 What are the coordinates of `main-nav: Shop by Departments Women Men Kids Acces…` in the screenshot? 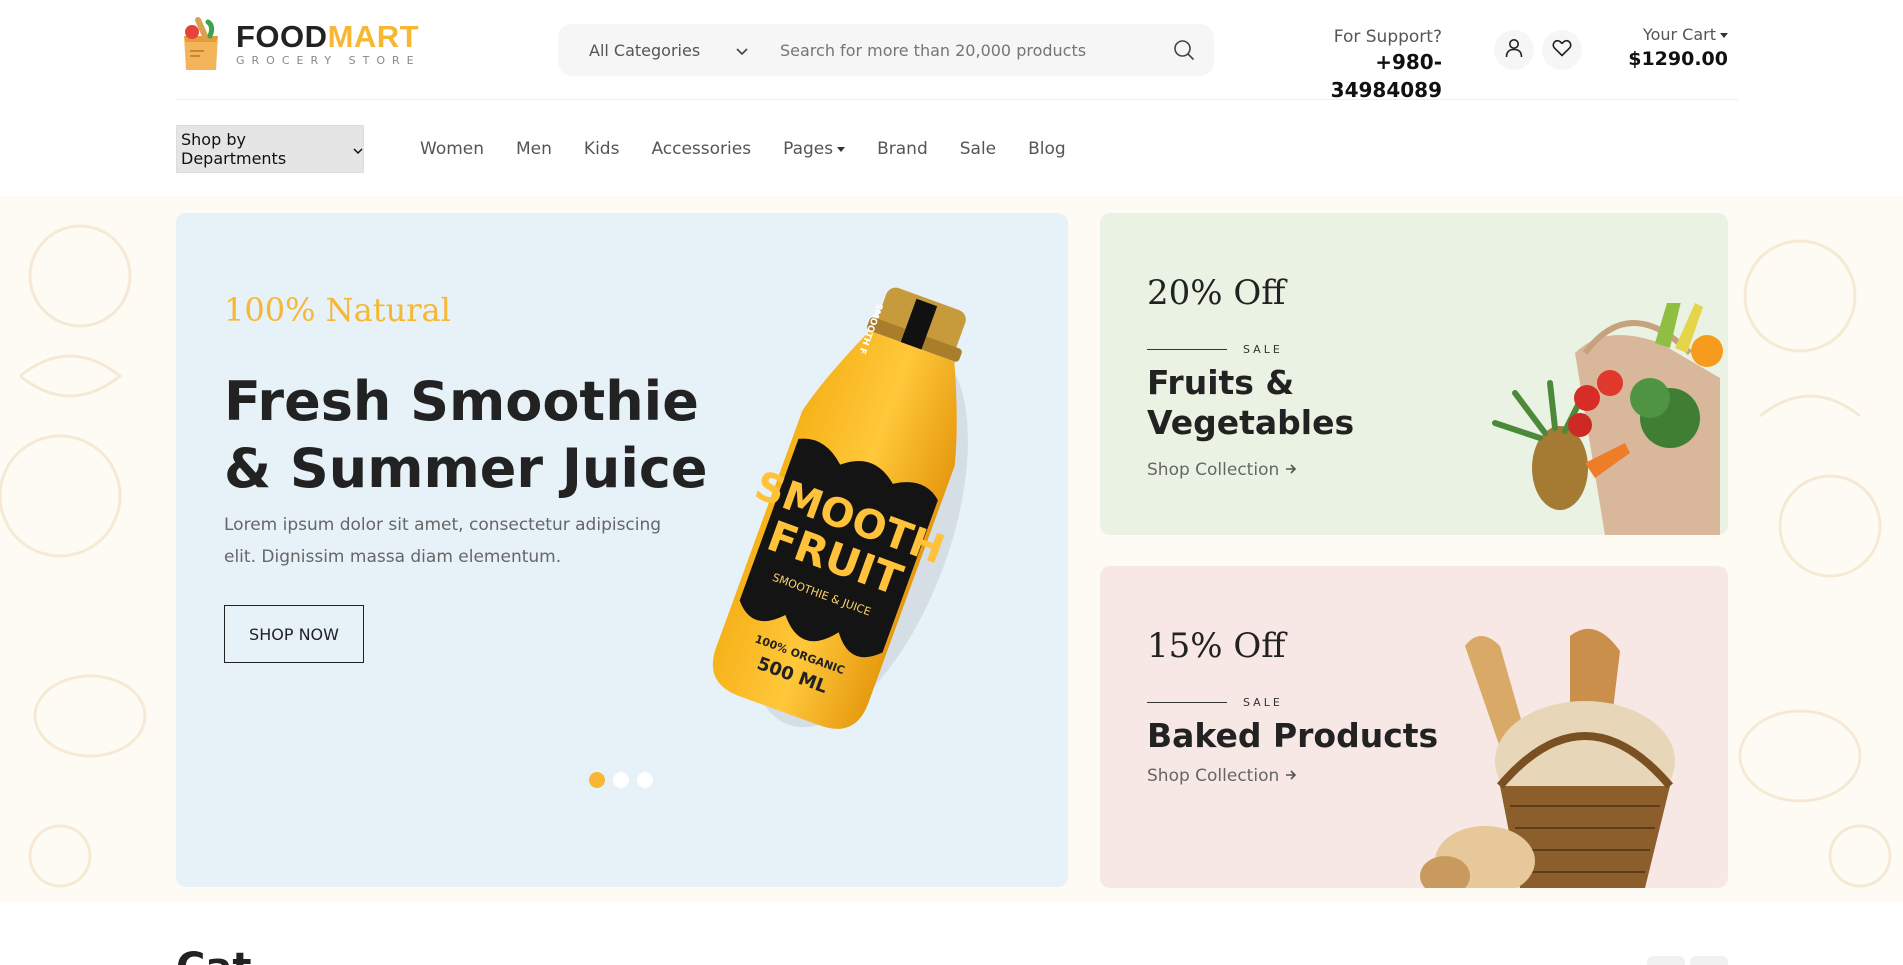 It's located at (951, 148).